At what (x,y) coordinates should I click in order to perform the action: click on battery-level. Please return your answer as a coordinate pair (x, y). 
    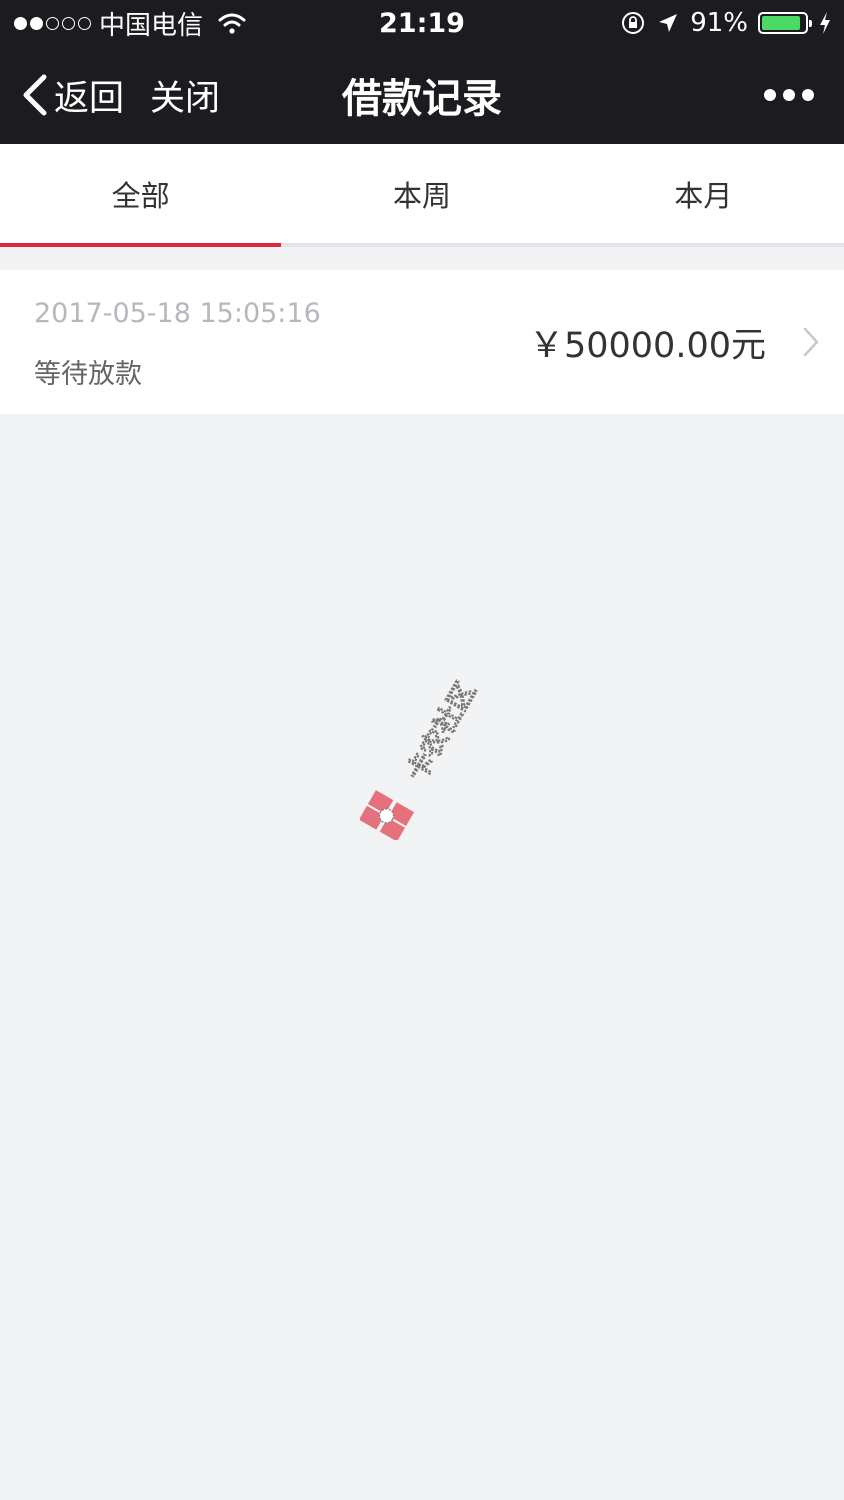
    Looking at the image, I should click on (781, 23).